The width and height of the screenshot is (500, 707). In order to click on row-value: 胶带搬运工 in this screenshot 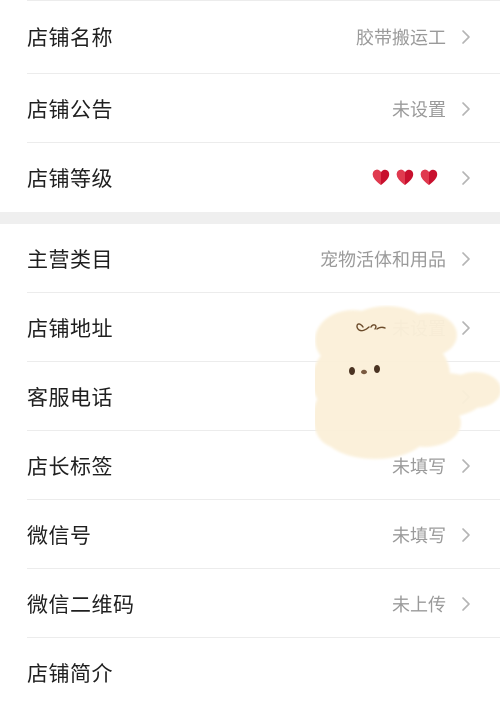, I will do `click(401, 38)`.